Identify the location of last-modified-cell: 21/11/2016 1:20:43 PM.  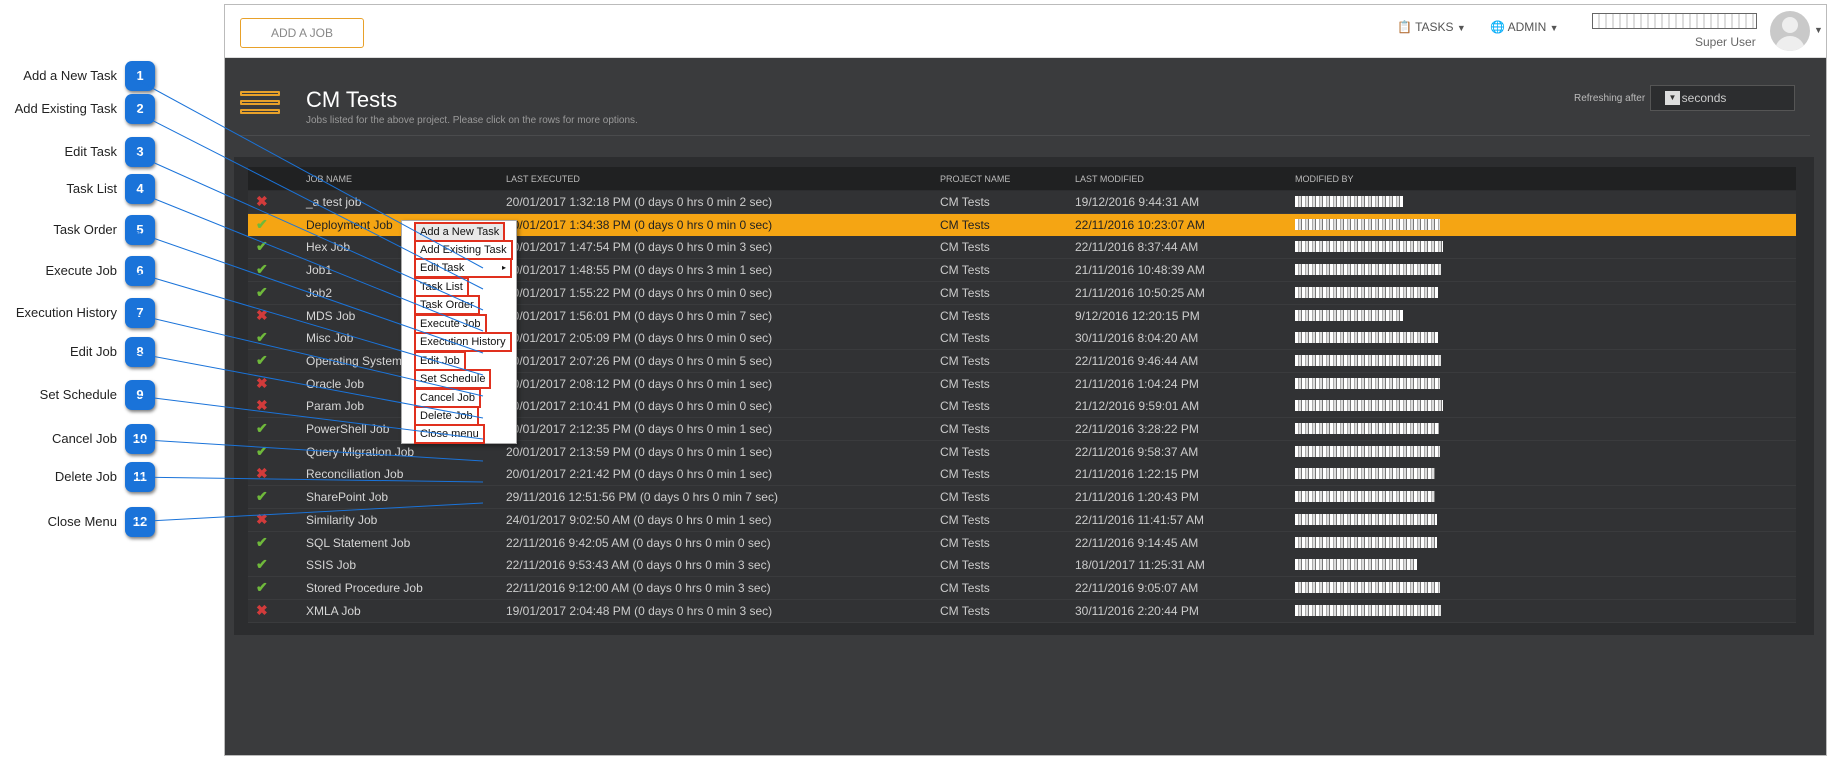
(1137, 497).